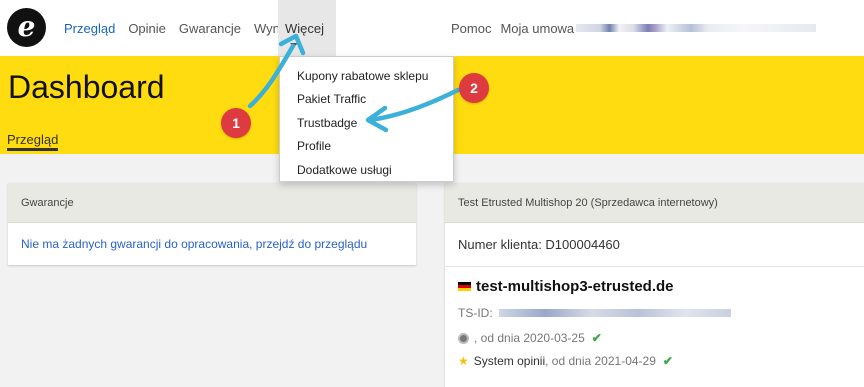 The width and height of the screenshot is (864, 387). I want to click on nav-item-guarantees: Gwarancje, so click(210, 28).